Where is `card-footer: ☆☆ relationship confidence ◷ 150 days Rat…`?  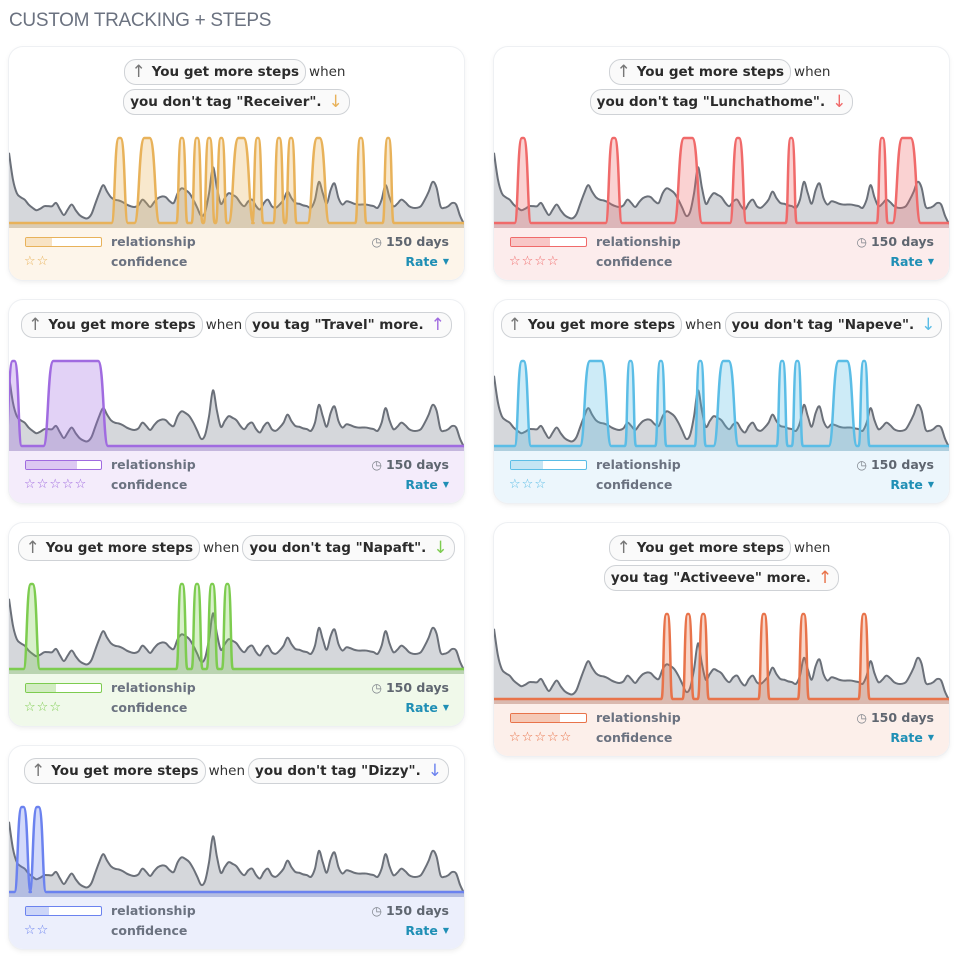 card-footer: ☆☆ relationship confidence ◷ 150 days Rat… is located at coordinates (236, 923).